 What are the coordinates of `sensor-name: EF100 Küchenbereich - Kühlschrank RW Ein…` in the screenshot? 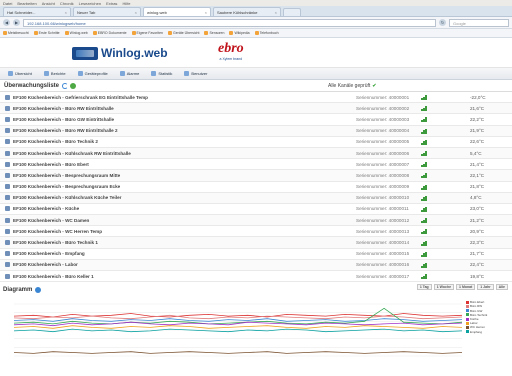 It's located at (163, 153).